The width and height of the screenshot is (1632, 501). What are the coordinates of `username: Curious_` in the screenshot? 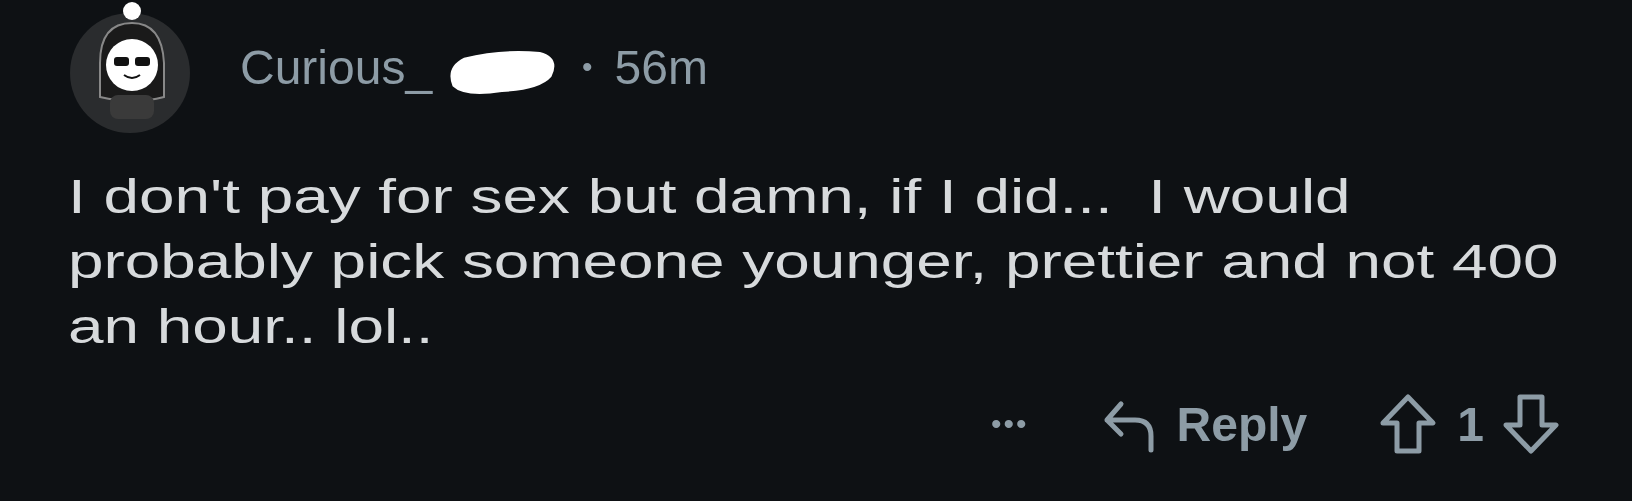 It's located at (336, 67).